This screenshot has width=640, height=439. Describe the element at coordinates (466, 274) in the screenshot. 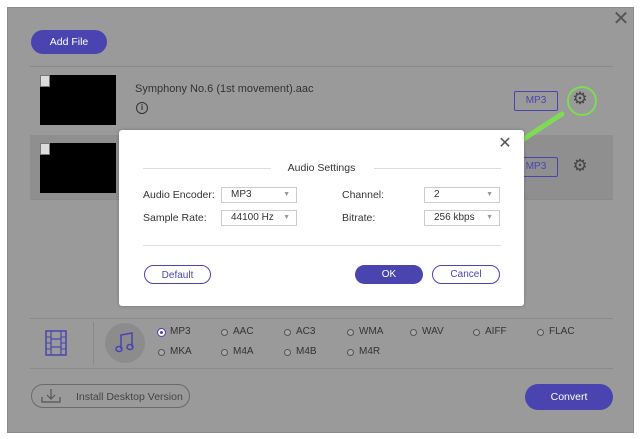

I see `cancel-button: Cancel` at that location.